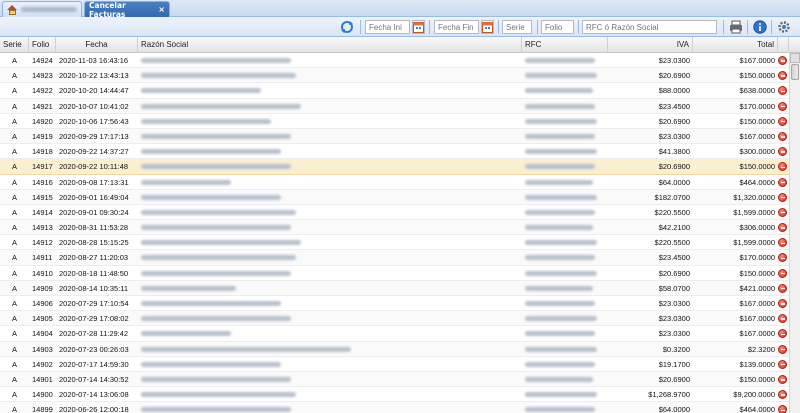 The height and width of the screenshot is (413, 800). I want to click on fecha-ini-input, so click(387, 27).